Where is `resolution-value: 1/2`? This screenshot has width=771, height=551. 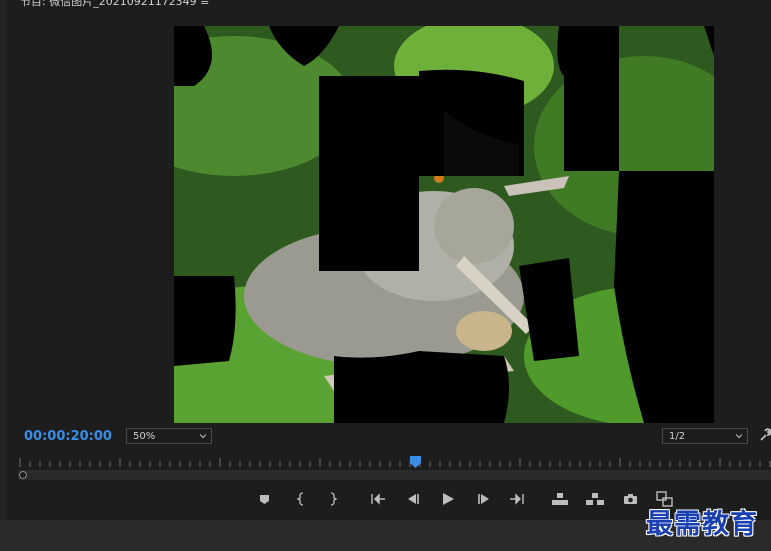
resolution-value: 1/2 is located at coordinates (677, 436).